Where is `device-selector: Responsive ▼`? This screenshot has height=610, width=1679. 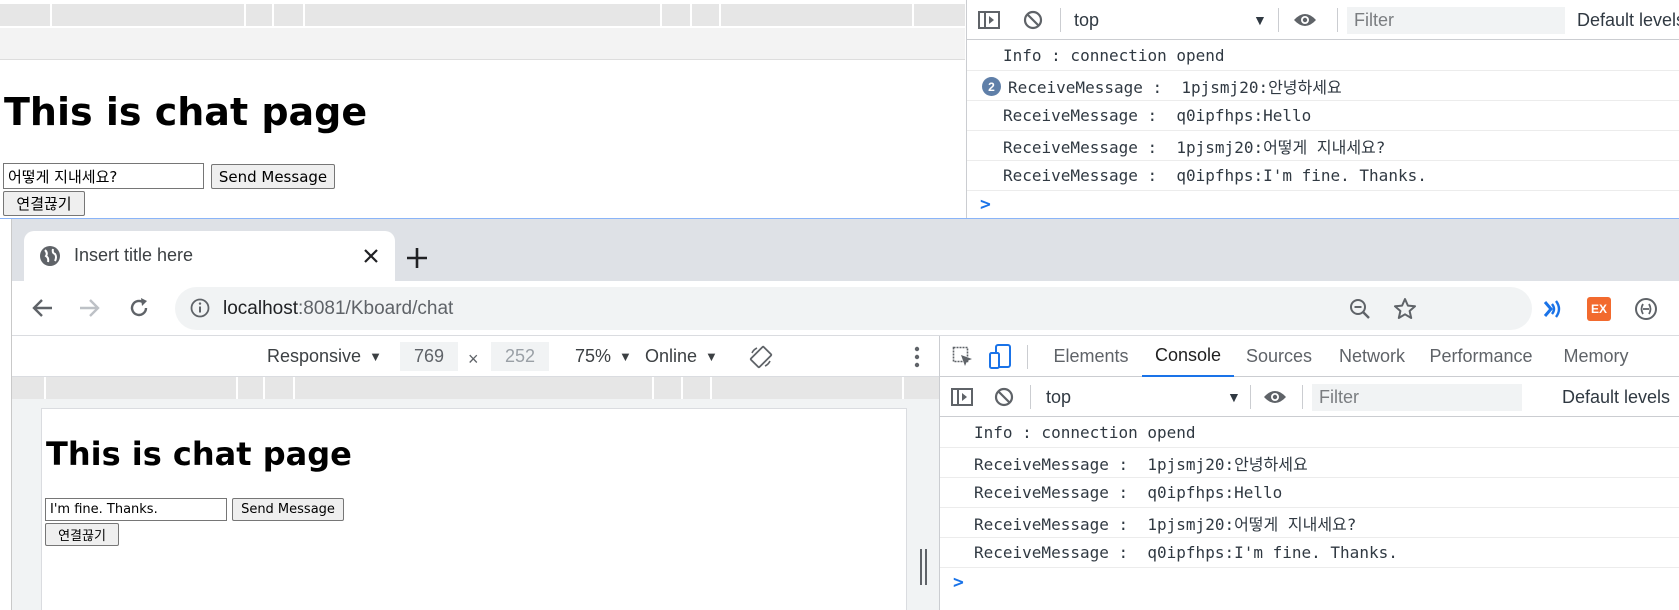
device-selector: Responsive ▼ is located at coordinates (324, 356).